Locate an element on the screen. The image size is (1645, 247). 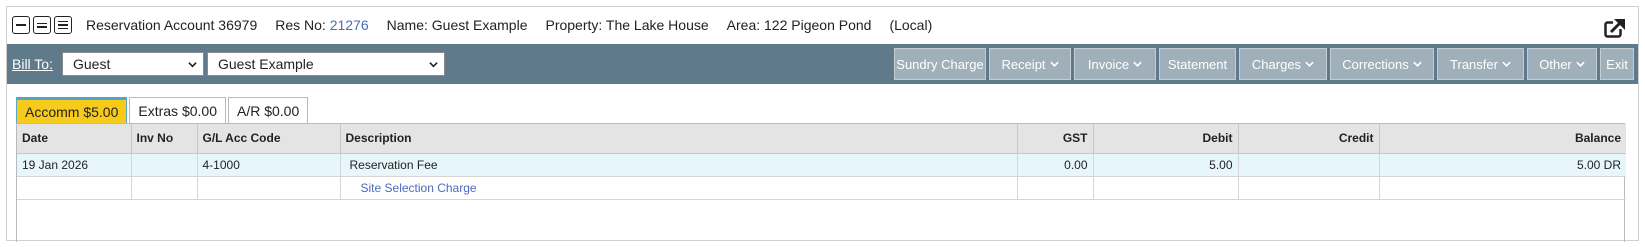
tab-ar-label: A/R $0.00 is located at coordinates (268, 110).